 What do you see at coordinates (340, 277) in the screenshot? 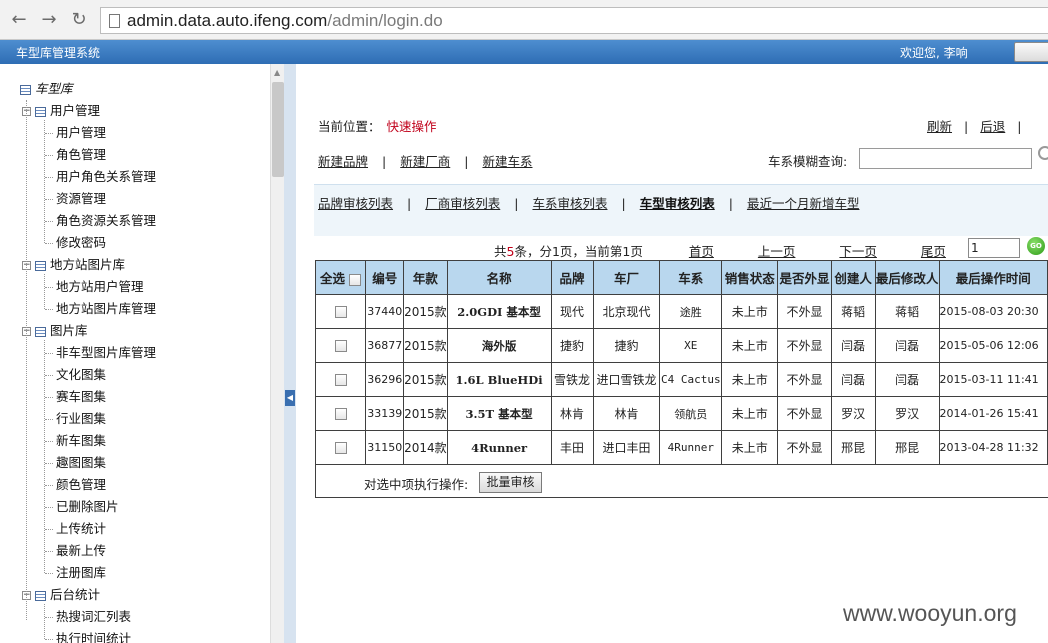
I see `column-header: 全选` at bounding box center [340, 277].